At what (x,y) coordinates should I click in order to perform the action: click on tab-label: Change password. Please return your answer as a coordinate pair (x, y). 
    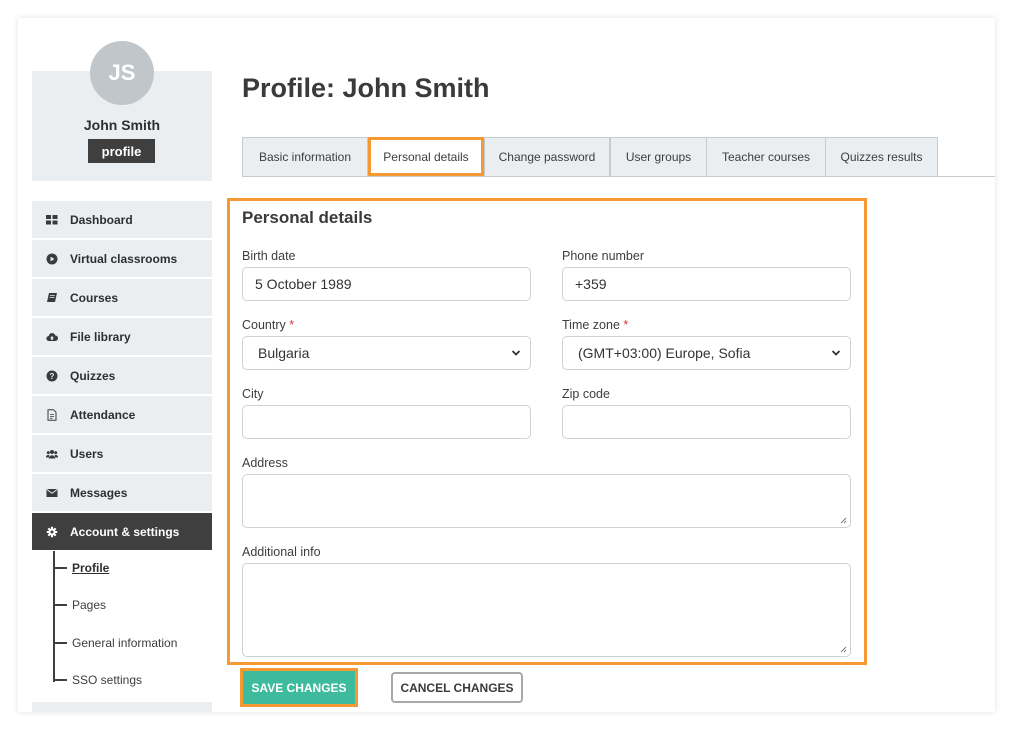
    Looking at the image, I should click on (547, 157).